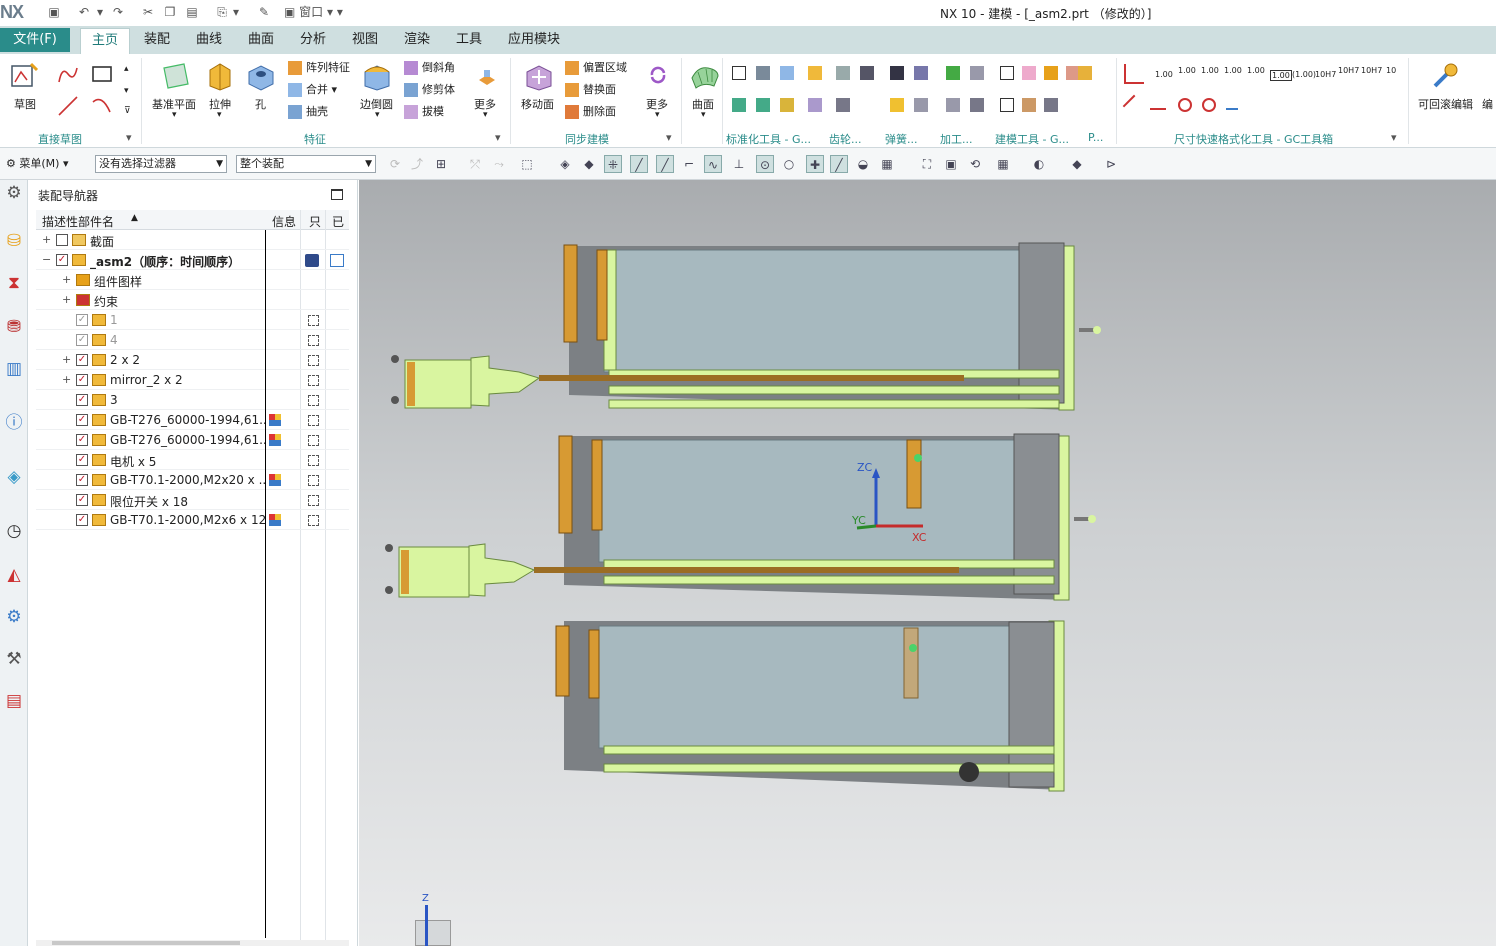 The height and width of the screenshot is (946, 1496). What do you see at coordinates (1394, 138) in the screenshot?
I see `group-dim-dropdown: ▾` at bounding box center [1394, 138].